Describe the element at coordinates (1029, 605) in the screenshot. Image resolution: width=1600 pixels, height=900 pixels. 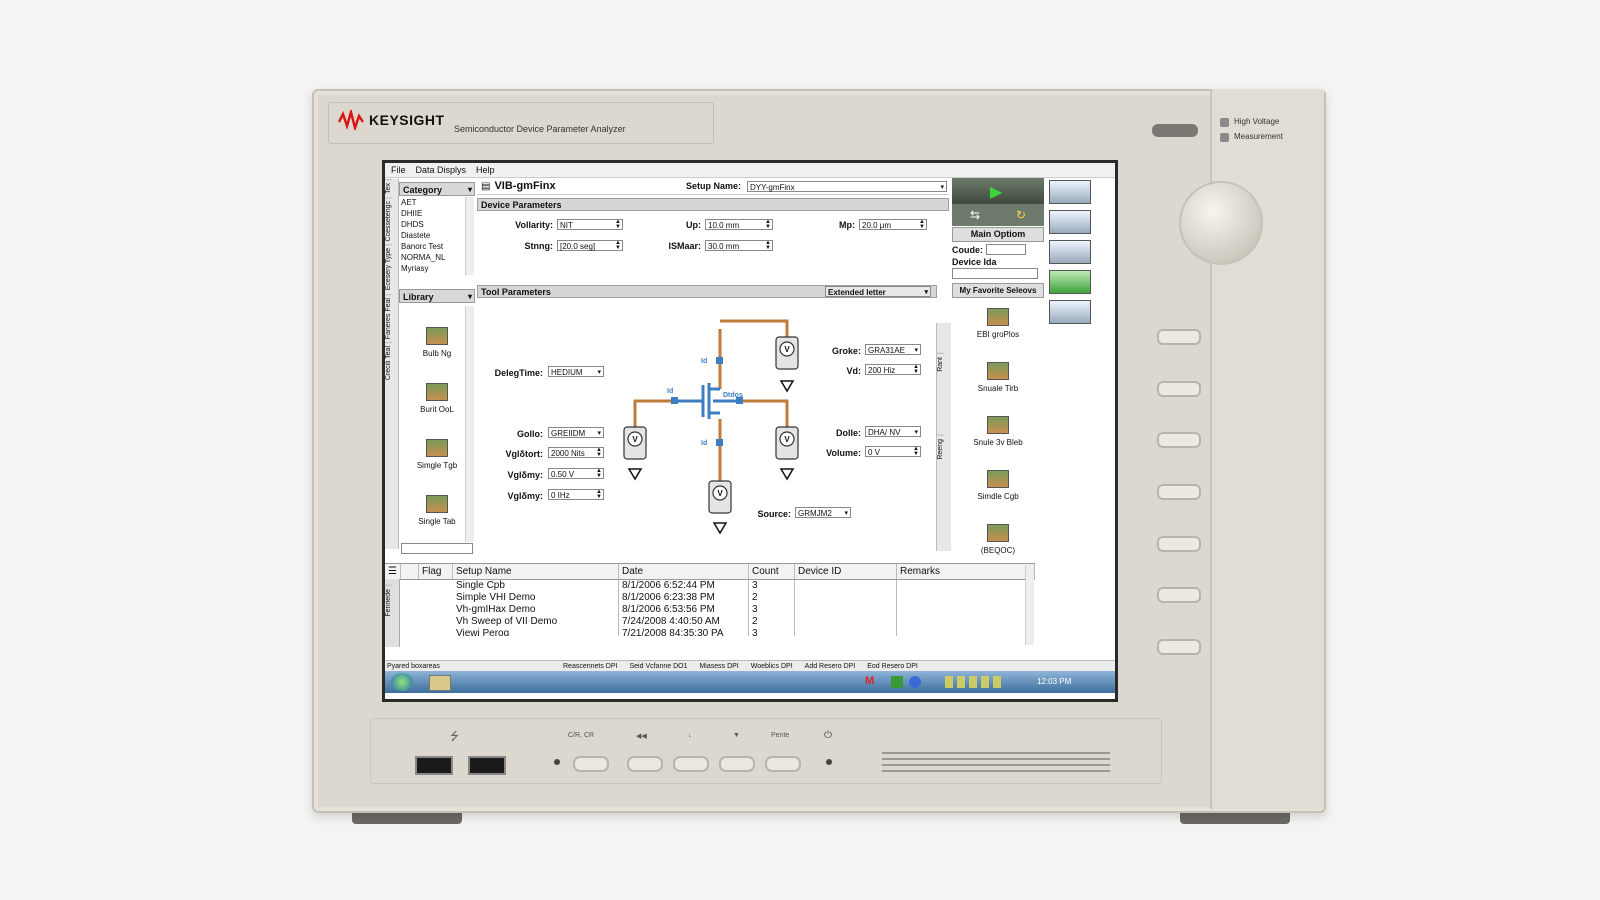
I see `table-scrollbar` at that location.